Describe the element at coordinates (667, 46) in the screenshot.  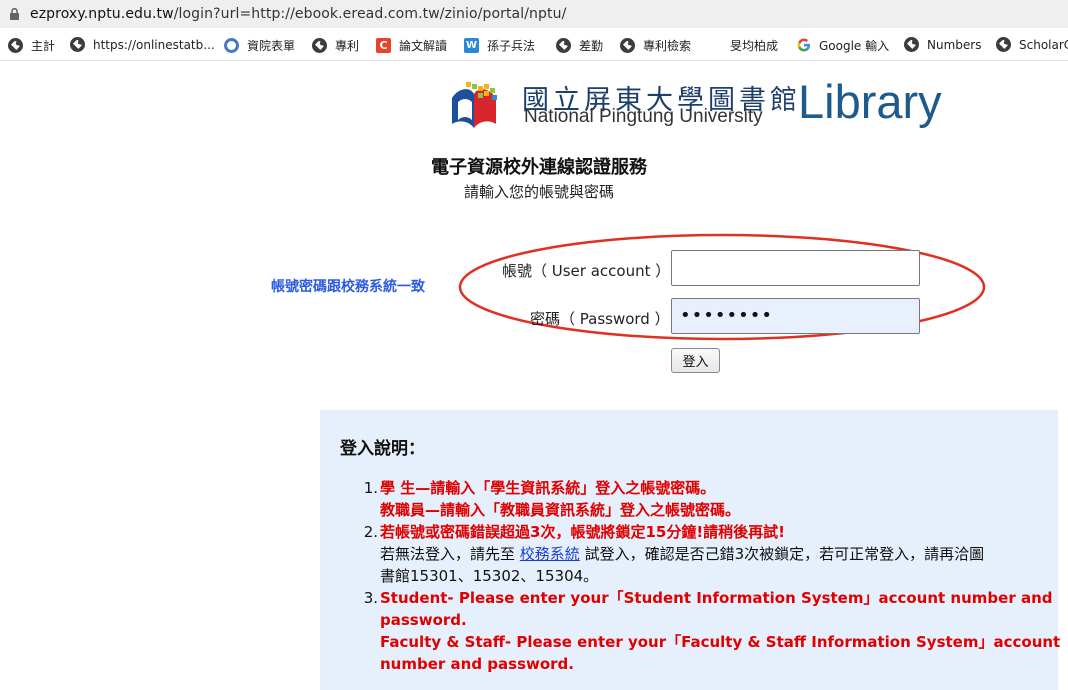
I see `bookmark-label: 專利檢索` at that location.